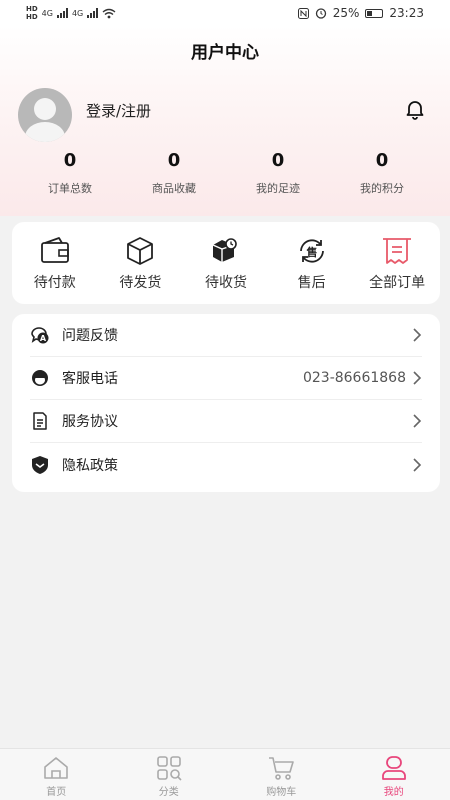 This screenshot has width=450, height=800. Describe the element at coordinates (225, 283) in the screenshot. I see `order-label: 待收货` at that location.